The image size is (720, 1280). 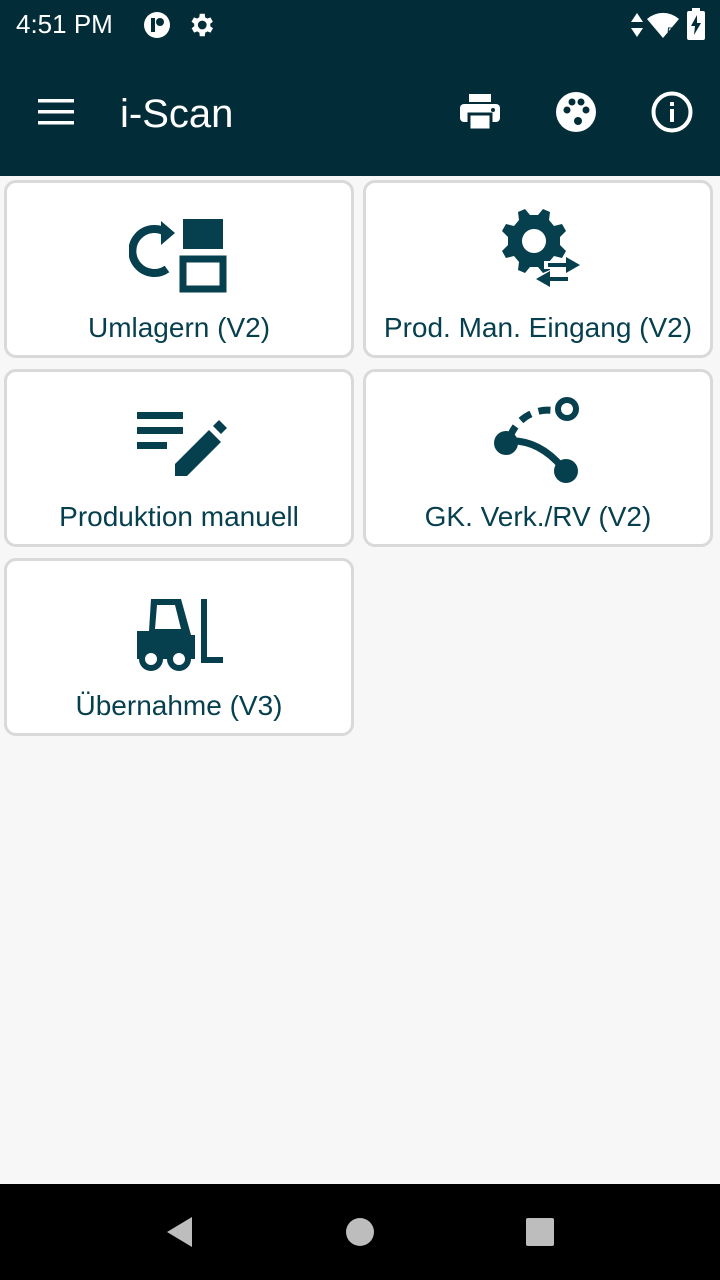 What do you see at coordinates (179, 442) in the screenshot?
I see `edit-list-icon` at bounding box center [179, 442].